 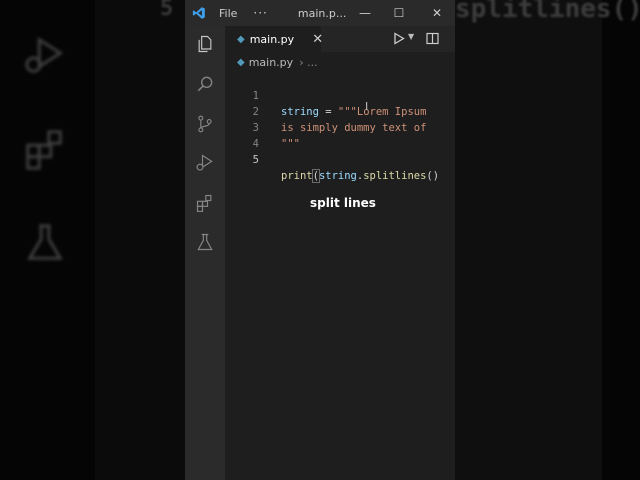 What do you see at coordinates (297, 176) in the screenshot?
I see `code-function: print` at bounding box center [297, 176].